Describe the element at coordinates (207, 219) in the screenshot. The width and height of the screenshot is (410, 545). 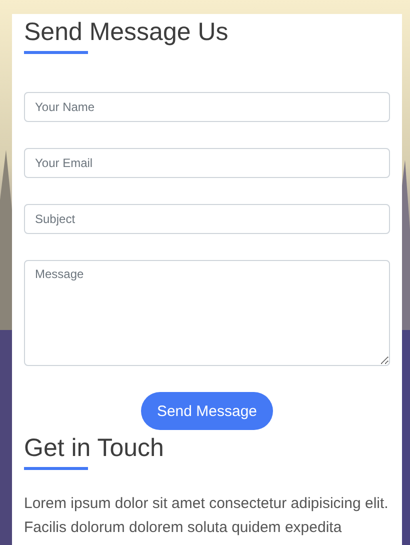
I see `text-input: Subject` at that location.